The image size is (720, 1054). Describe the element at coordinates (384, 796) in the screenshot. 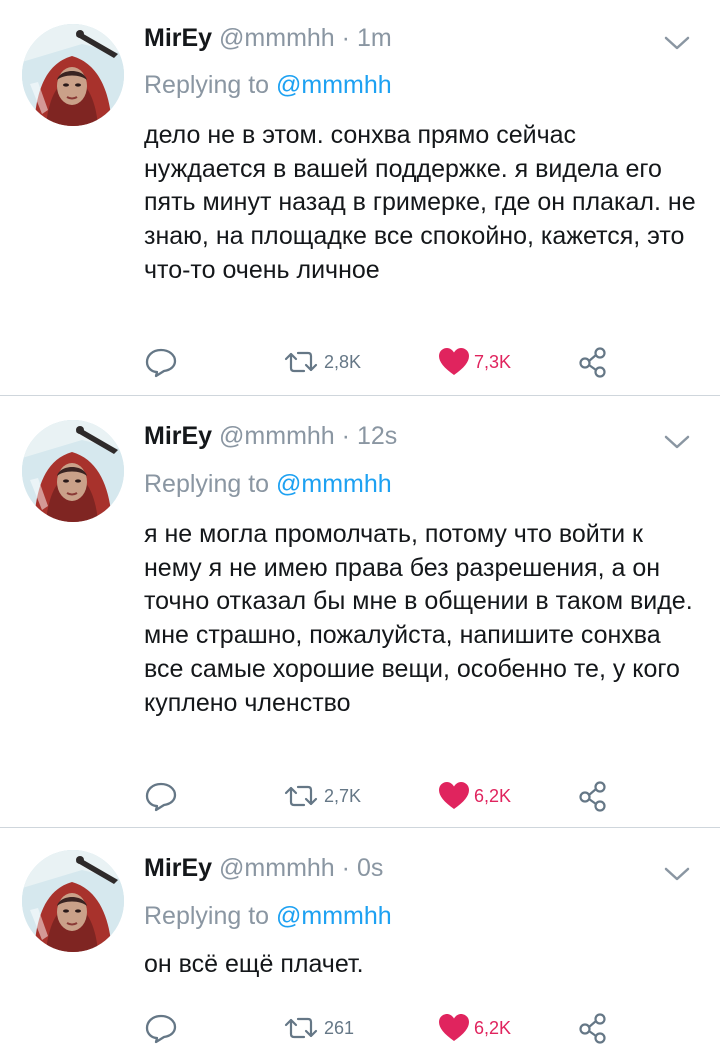

I see `tweet-actions: 2,7K 6,2K` at that location.